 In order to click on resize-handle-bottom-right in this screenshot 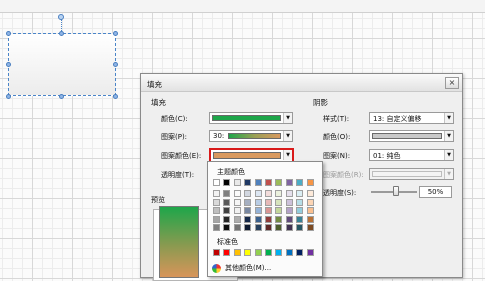, I will do `click(115, 96)`.